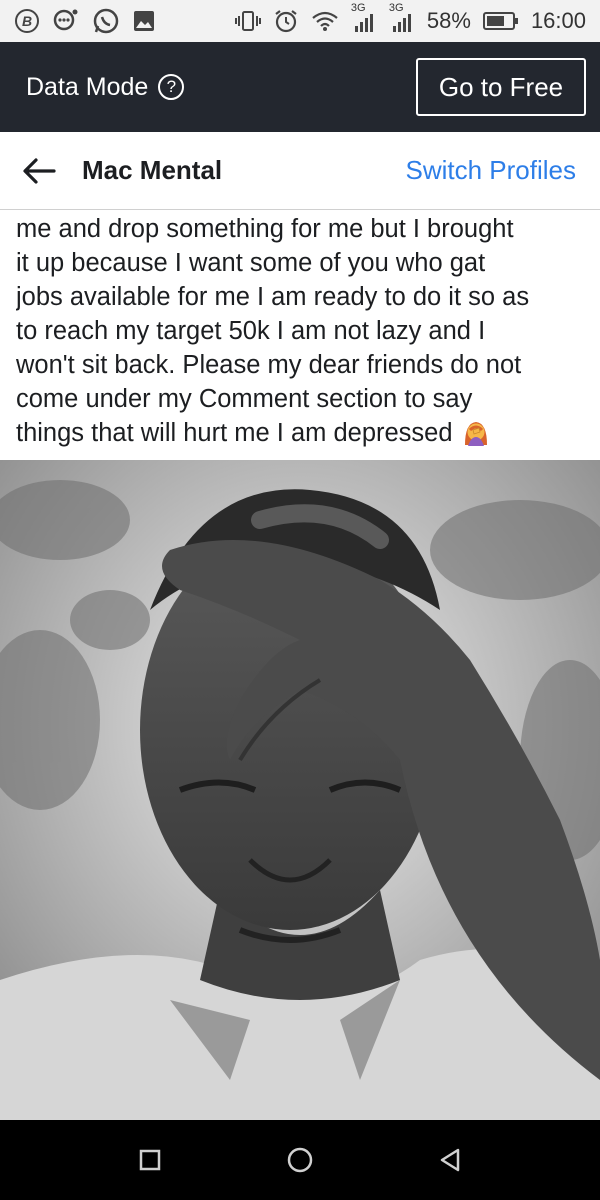  Describe the element at coordinates (150, 1160) in the screenshot. I see `recents-square-icon` at that location.